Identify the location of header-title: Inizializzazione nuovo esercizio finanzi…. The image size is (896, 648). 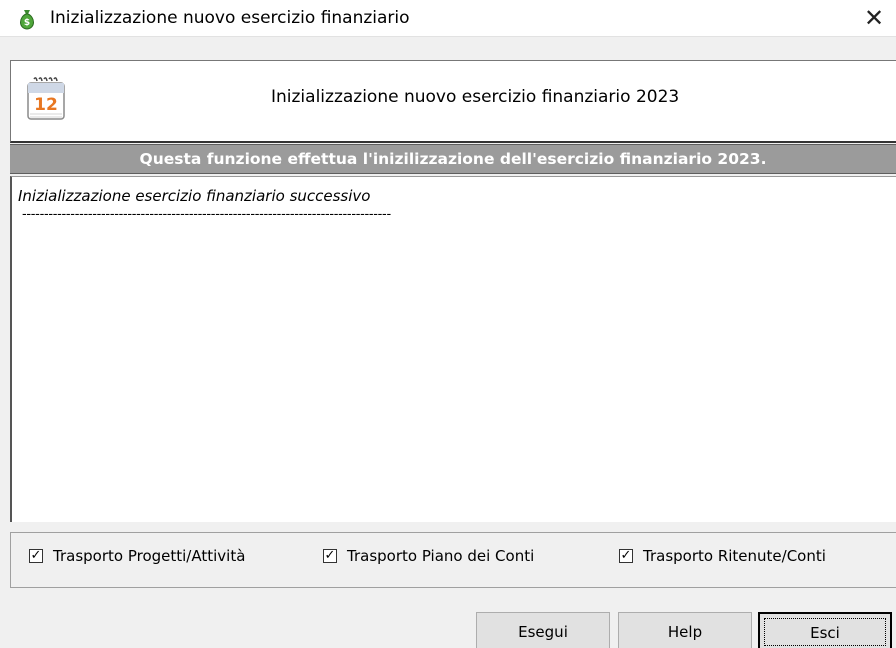
(475, 97).